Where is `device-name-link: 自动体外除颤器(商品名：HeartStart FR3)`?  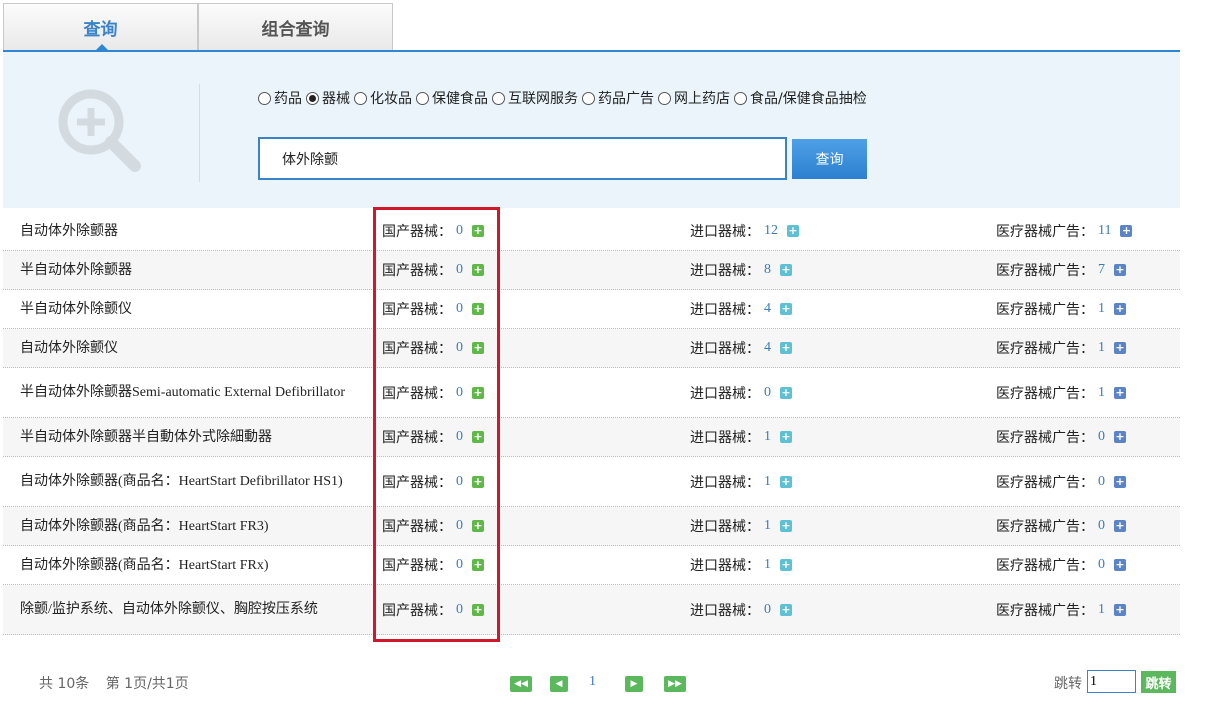 device-name-link: 自动体外除颤器(商品名：HeartStart FR3) is located at coordinates (195, 526).